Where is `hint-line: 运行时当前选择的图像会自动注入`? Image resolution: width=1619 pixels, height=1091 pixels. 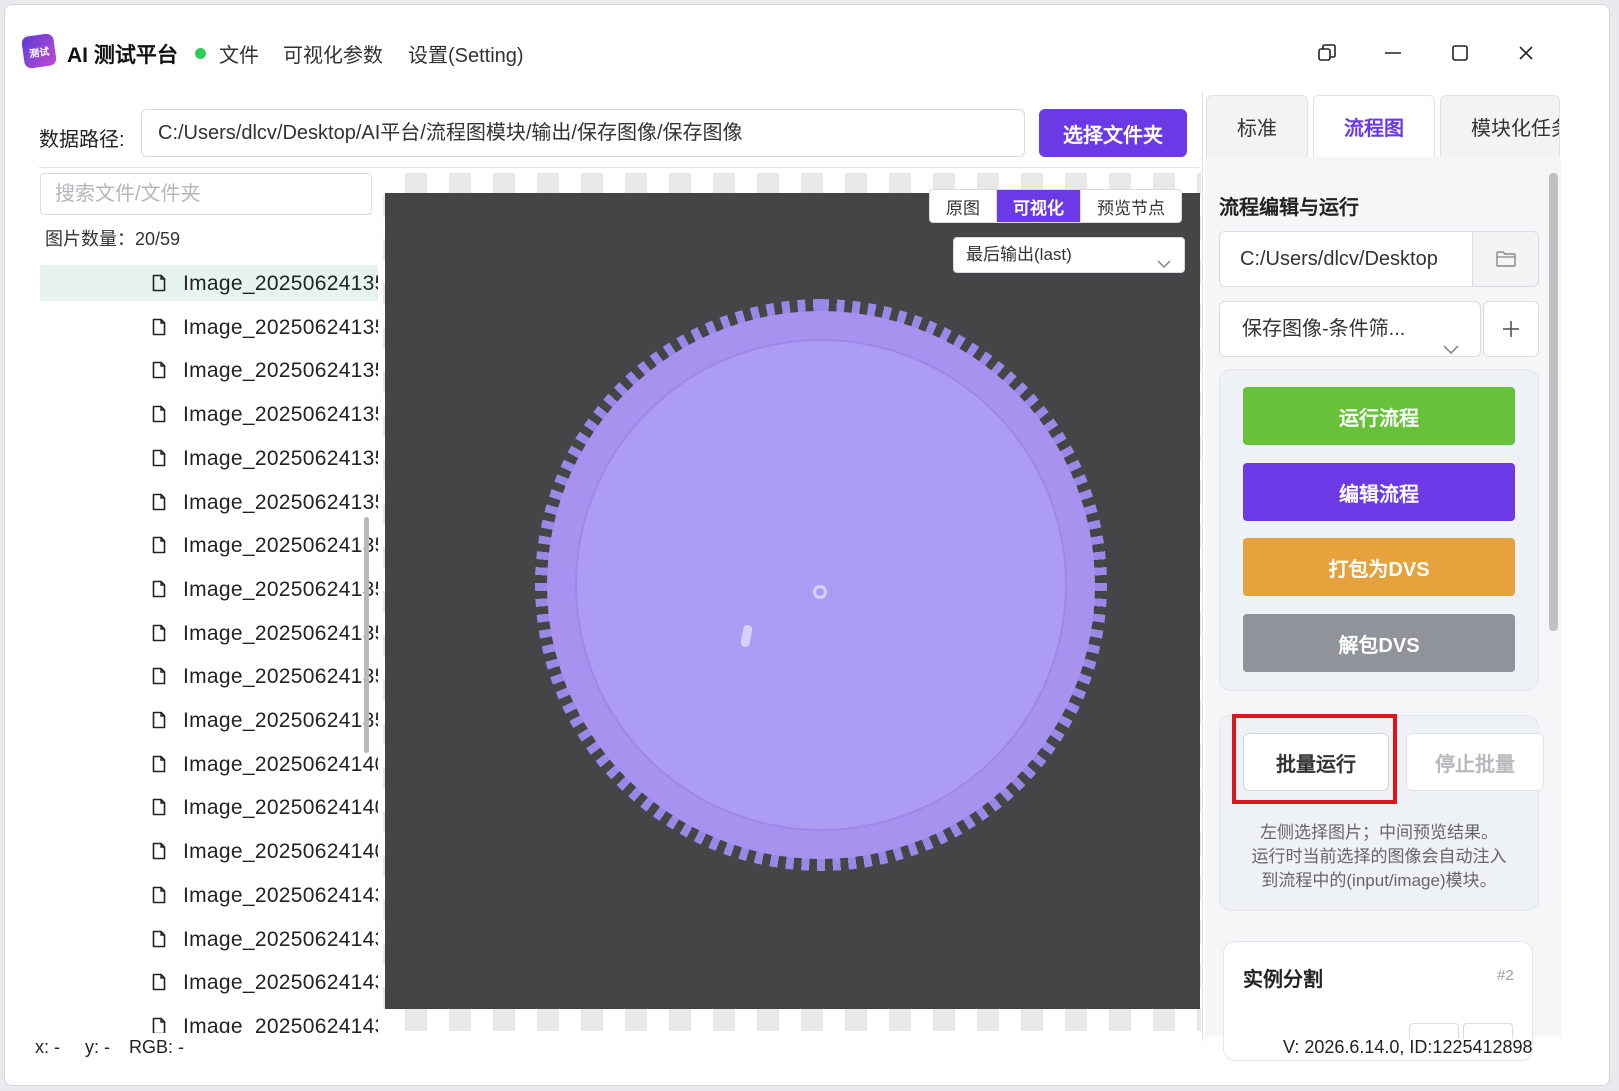
hint-line: 运行时当前选择的图像会自动注入 is located at coordinates (1379, 856).